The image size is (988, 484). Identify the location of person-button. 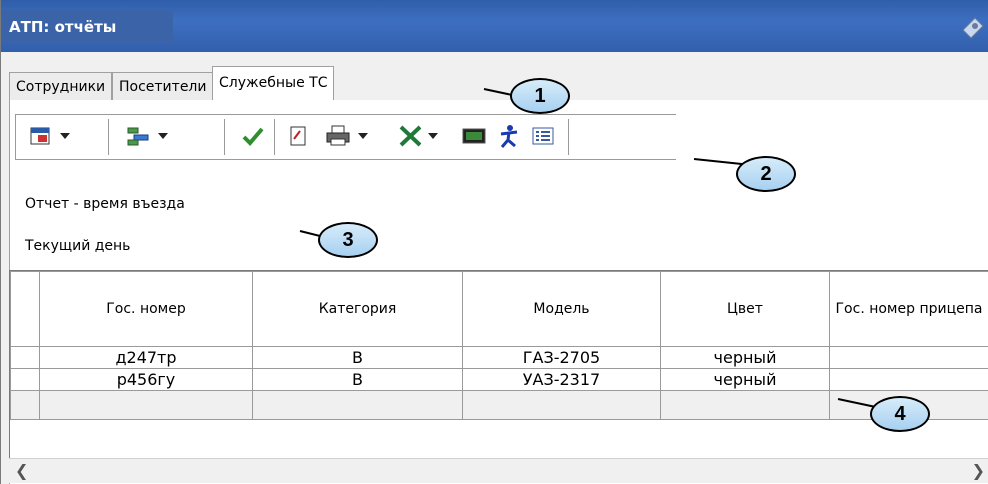
(509, 136).